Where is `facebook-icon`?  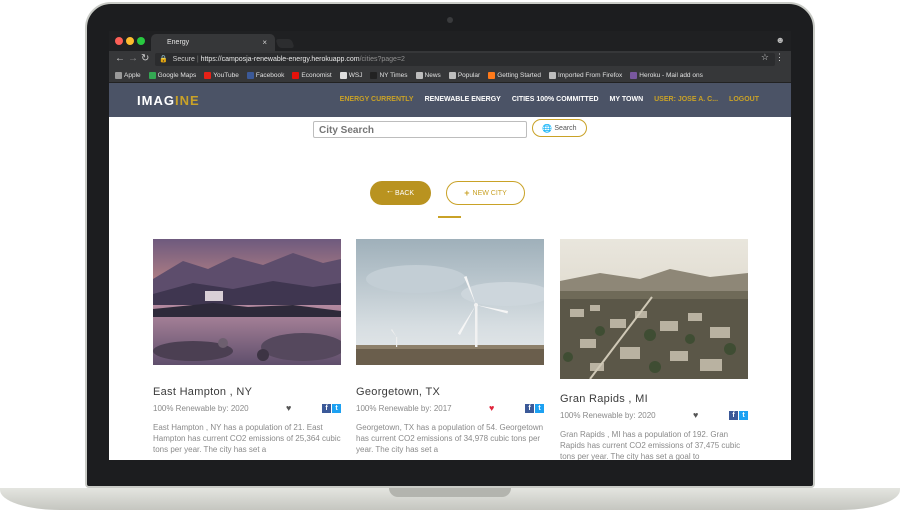 facebook-icon is located at coordinates (250, 75).